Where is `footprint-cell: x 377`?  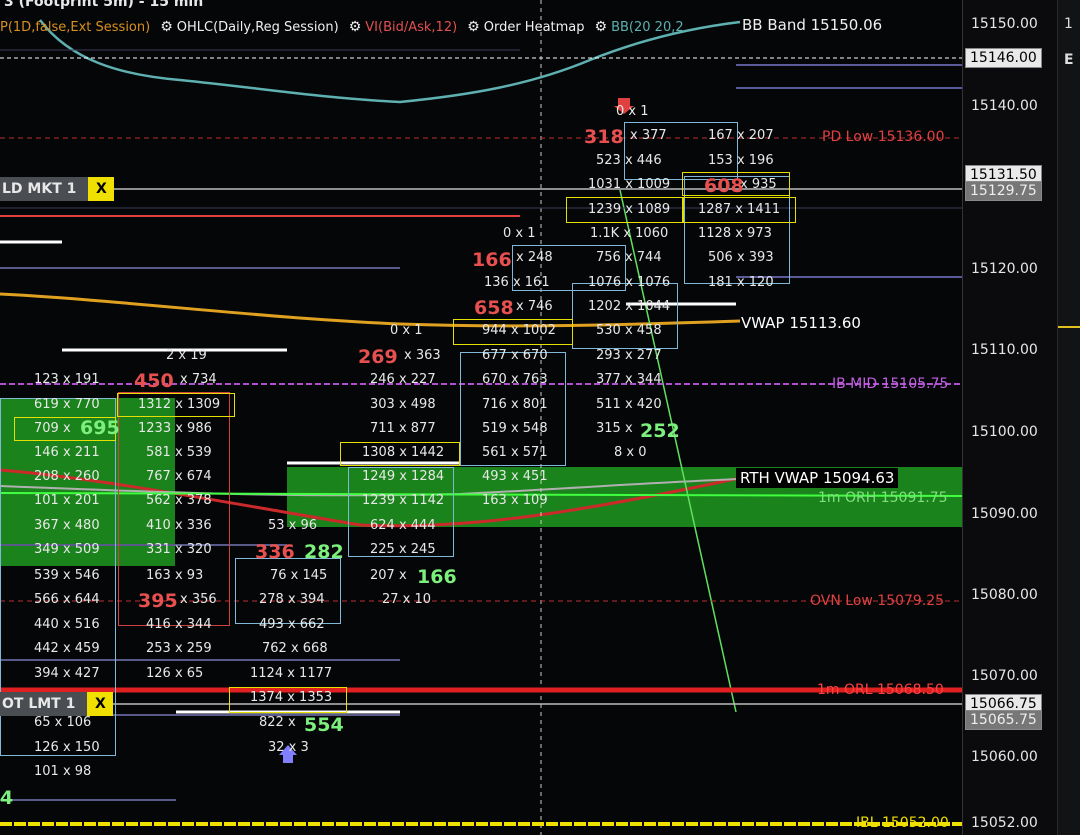 footprint-cell: x 377 is located at coordinates (648, 135).